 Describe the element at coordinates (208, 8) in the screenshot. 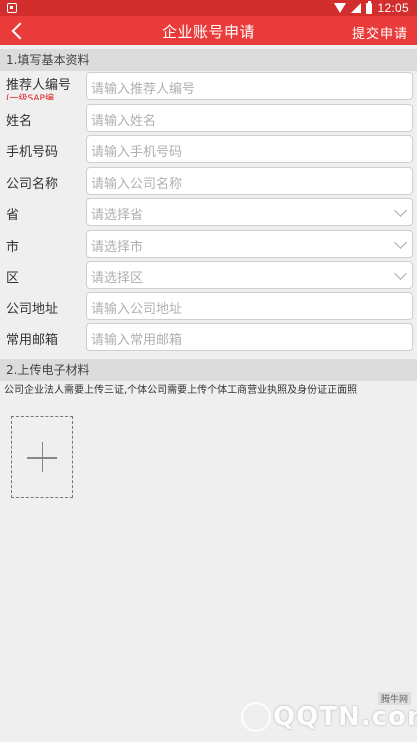

I see `status-bar: 12:05` at that location.